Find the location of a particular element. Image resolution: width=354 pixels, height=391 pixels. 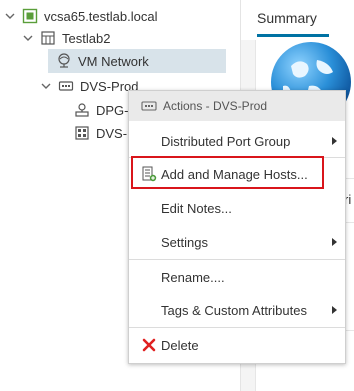

port-group-icon is located at coordinates (82, 110).